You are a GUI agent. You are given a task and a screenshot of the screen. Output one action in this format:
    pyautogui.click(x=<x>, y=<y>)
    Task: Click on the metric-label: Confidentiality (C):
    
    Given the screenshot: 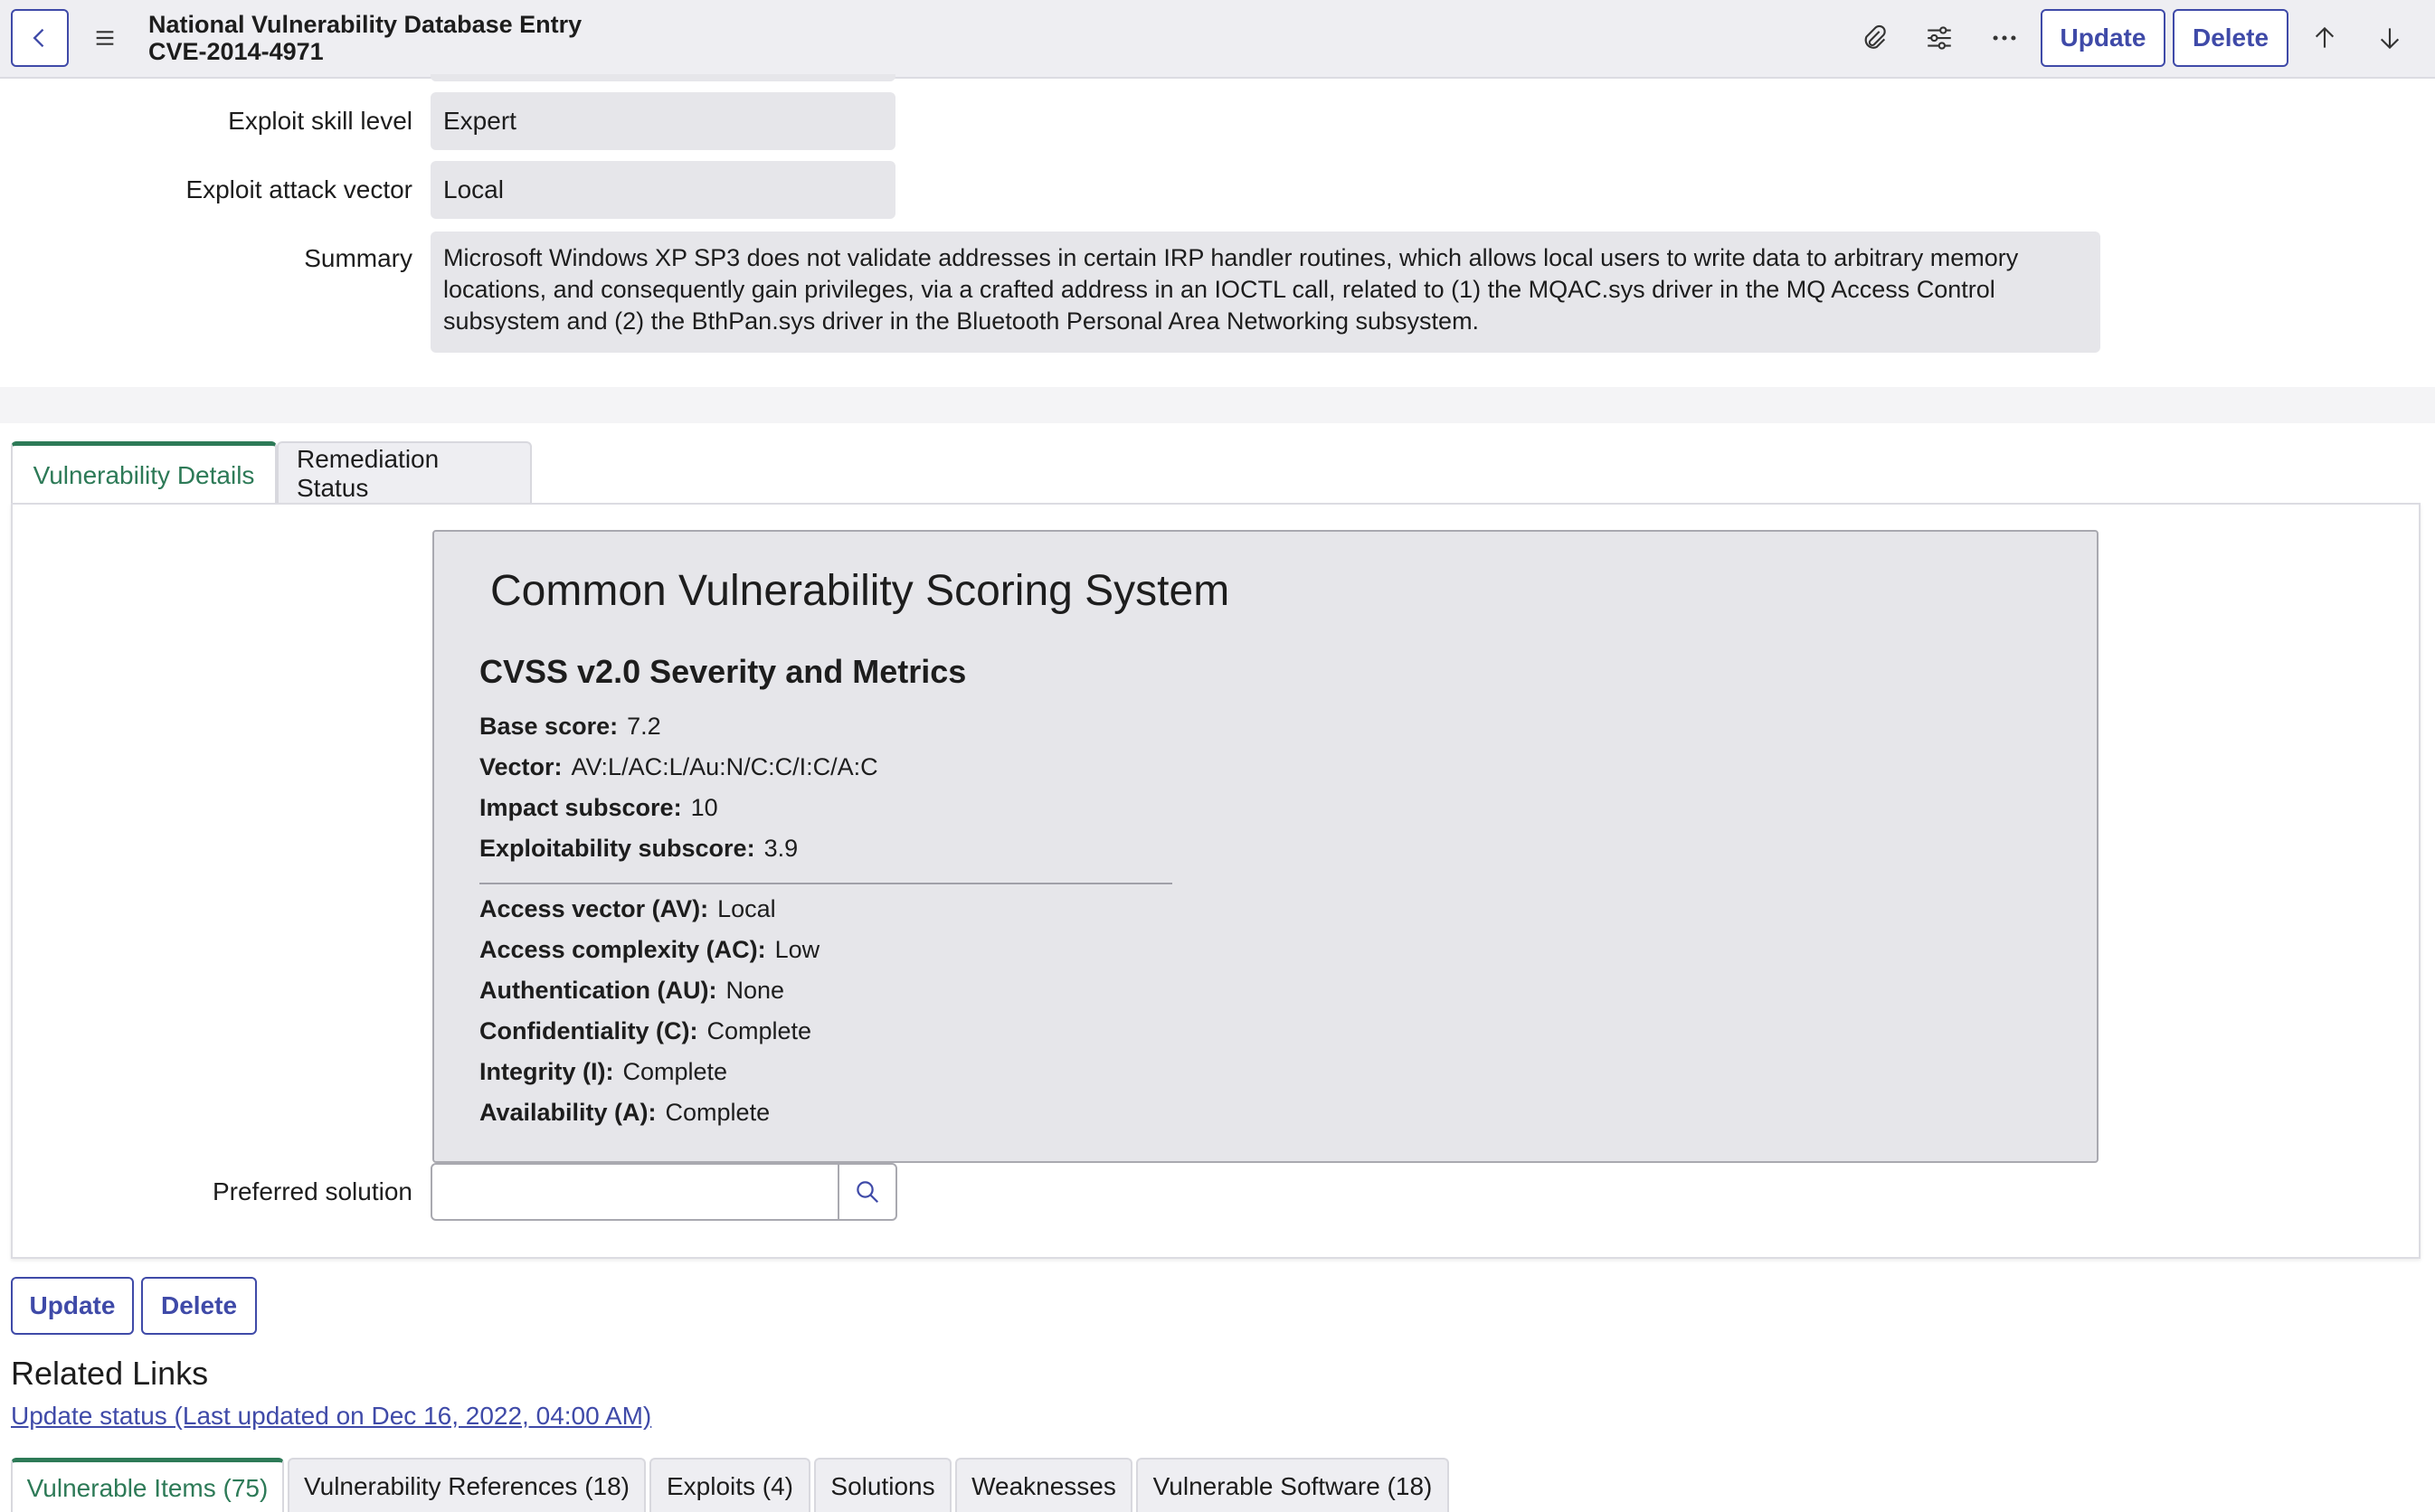 What is the action you would take?
    pyautogui.click(x=588, y=1030)
    